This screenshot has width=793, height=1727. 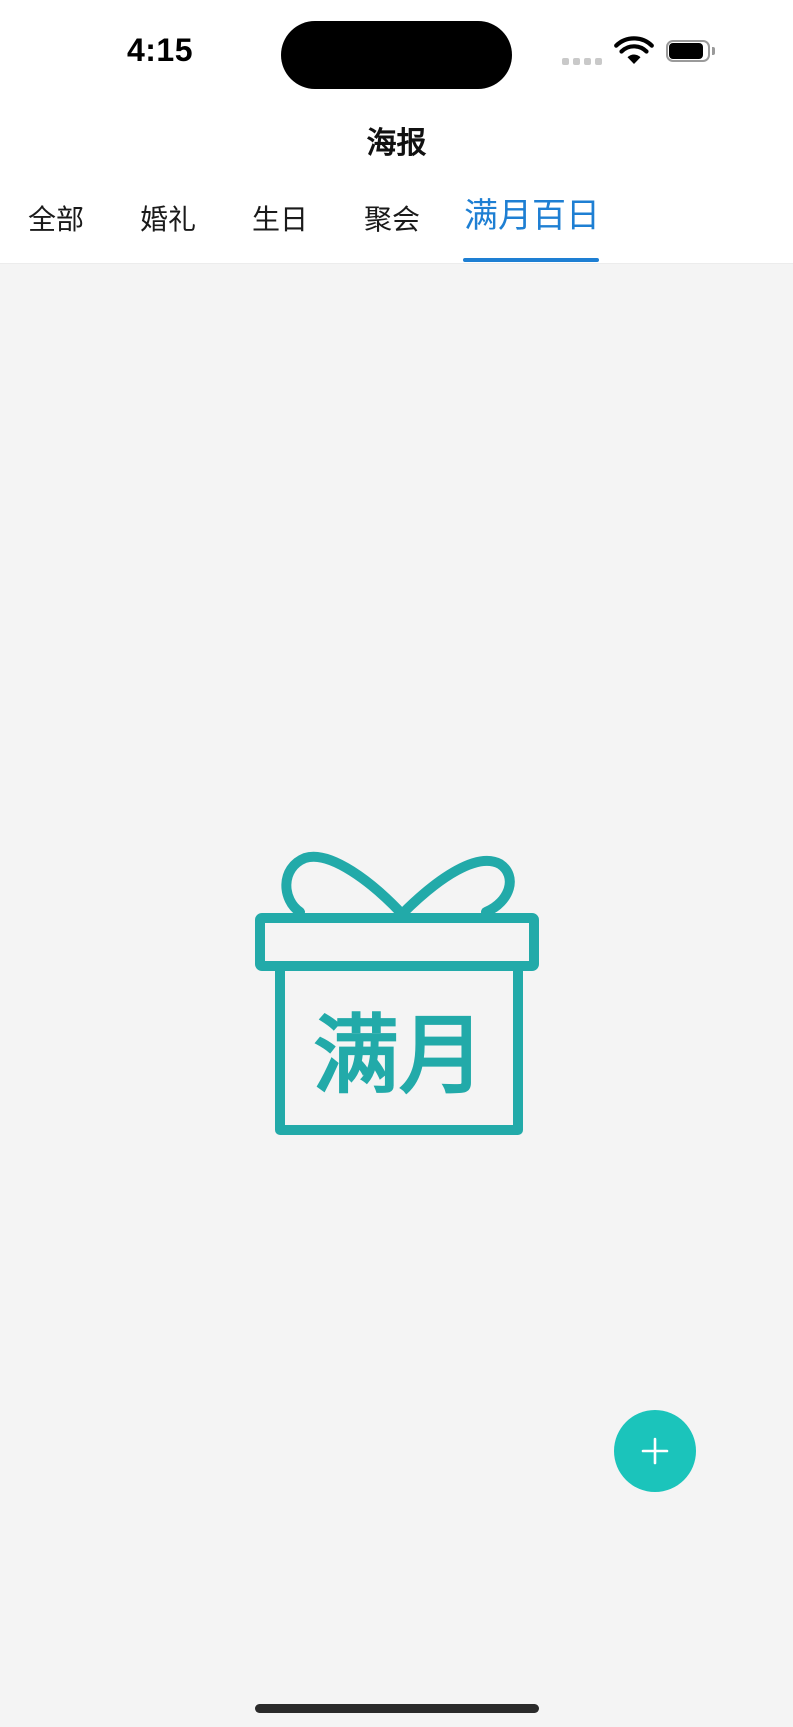 What do you see at coordinates (397, 993) in the screenshot?
I see `gift-box-icon: 满月` at bounding box center [397, 993].